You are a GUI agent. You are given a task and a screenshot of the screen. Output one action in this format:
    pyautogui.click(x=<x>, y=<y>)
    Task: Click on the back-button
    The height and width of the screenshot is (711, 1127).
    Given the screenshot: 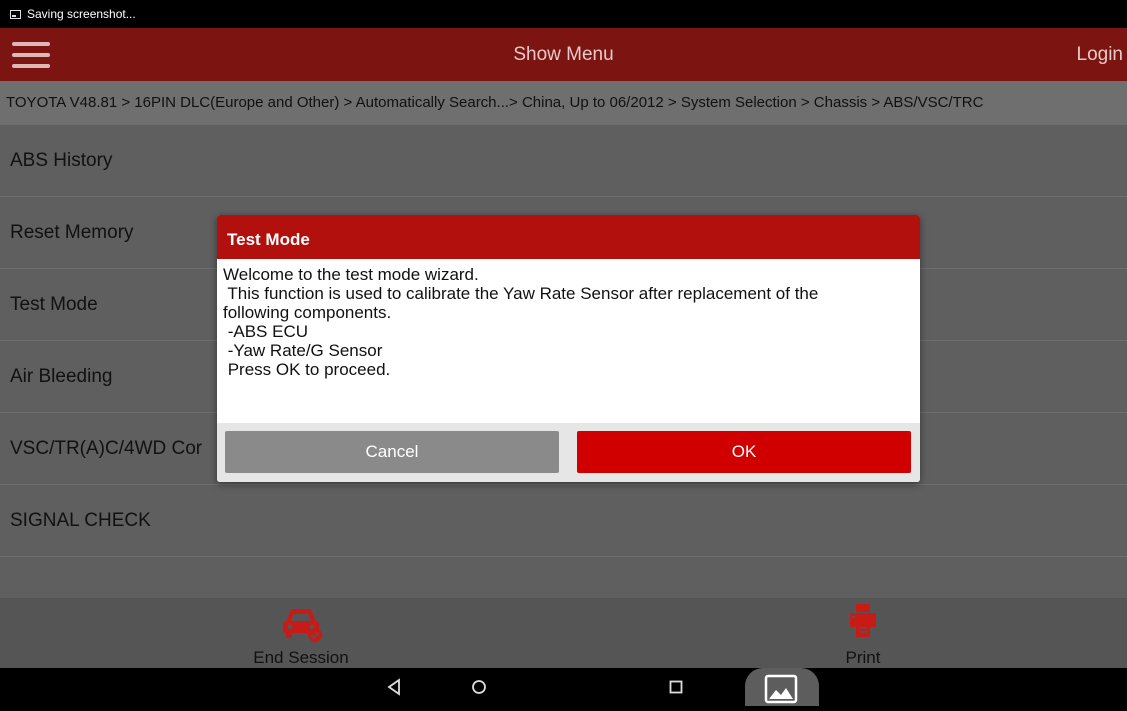 What is the action you would take?
    pyautogui.click(x=394, y=687)
    